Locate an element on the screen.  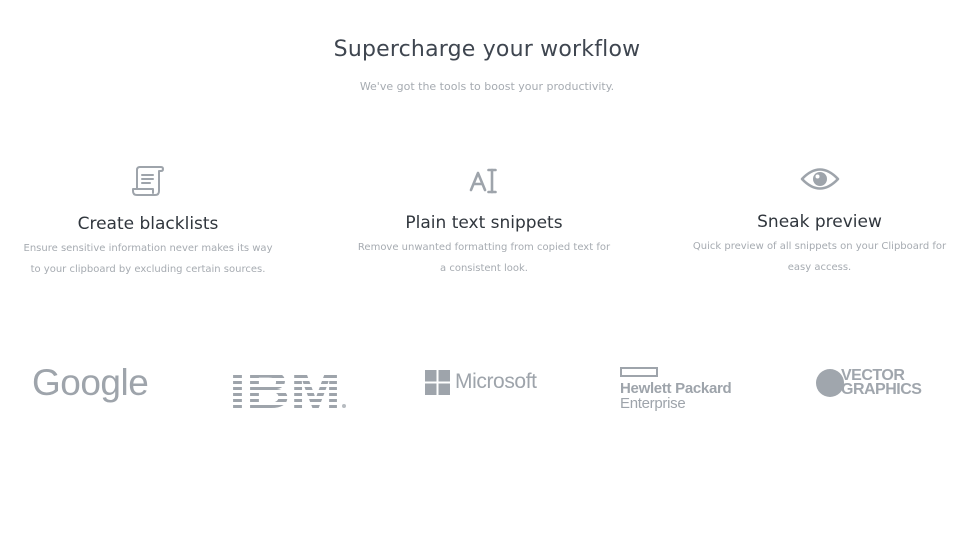
scroll-icon is located at coordinates (148, 181).